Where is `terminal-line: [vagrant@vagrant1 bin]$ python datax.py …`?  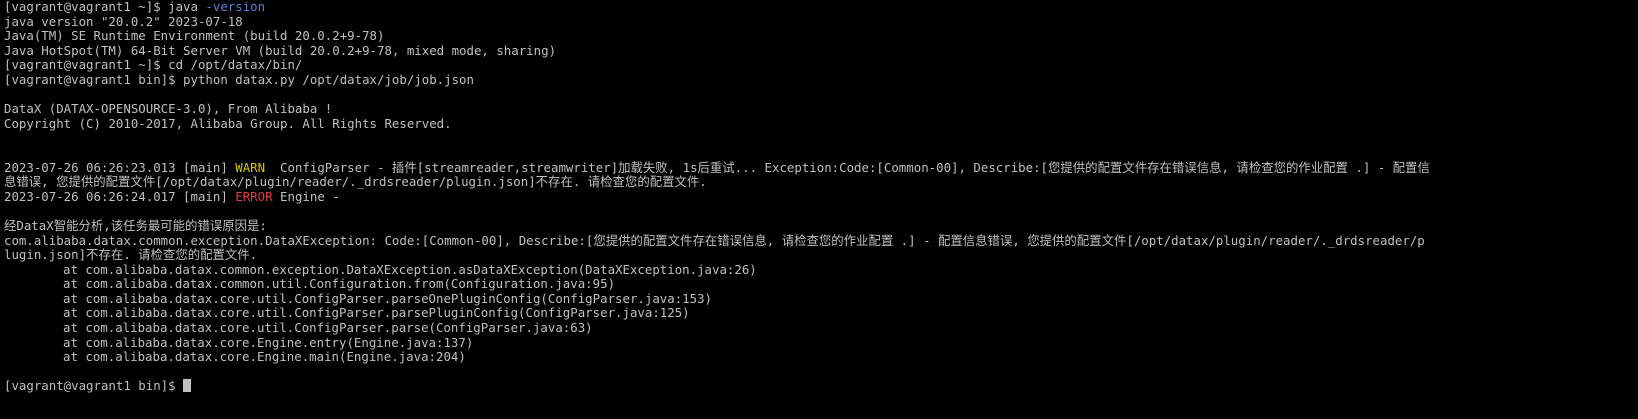 terminal-line: [vagrant@vagrant1 bin]$ python datax.py … is located at coordinates (239, 79).